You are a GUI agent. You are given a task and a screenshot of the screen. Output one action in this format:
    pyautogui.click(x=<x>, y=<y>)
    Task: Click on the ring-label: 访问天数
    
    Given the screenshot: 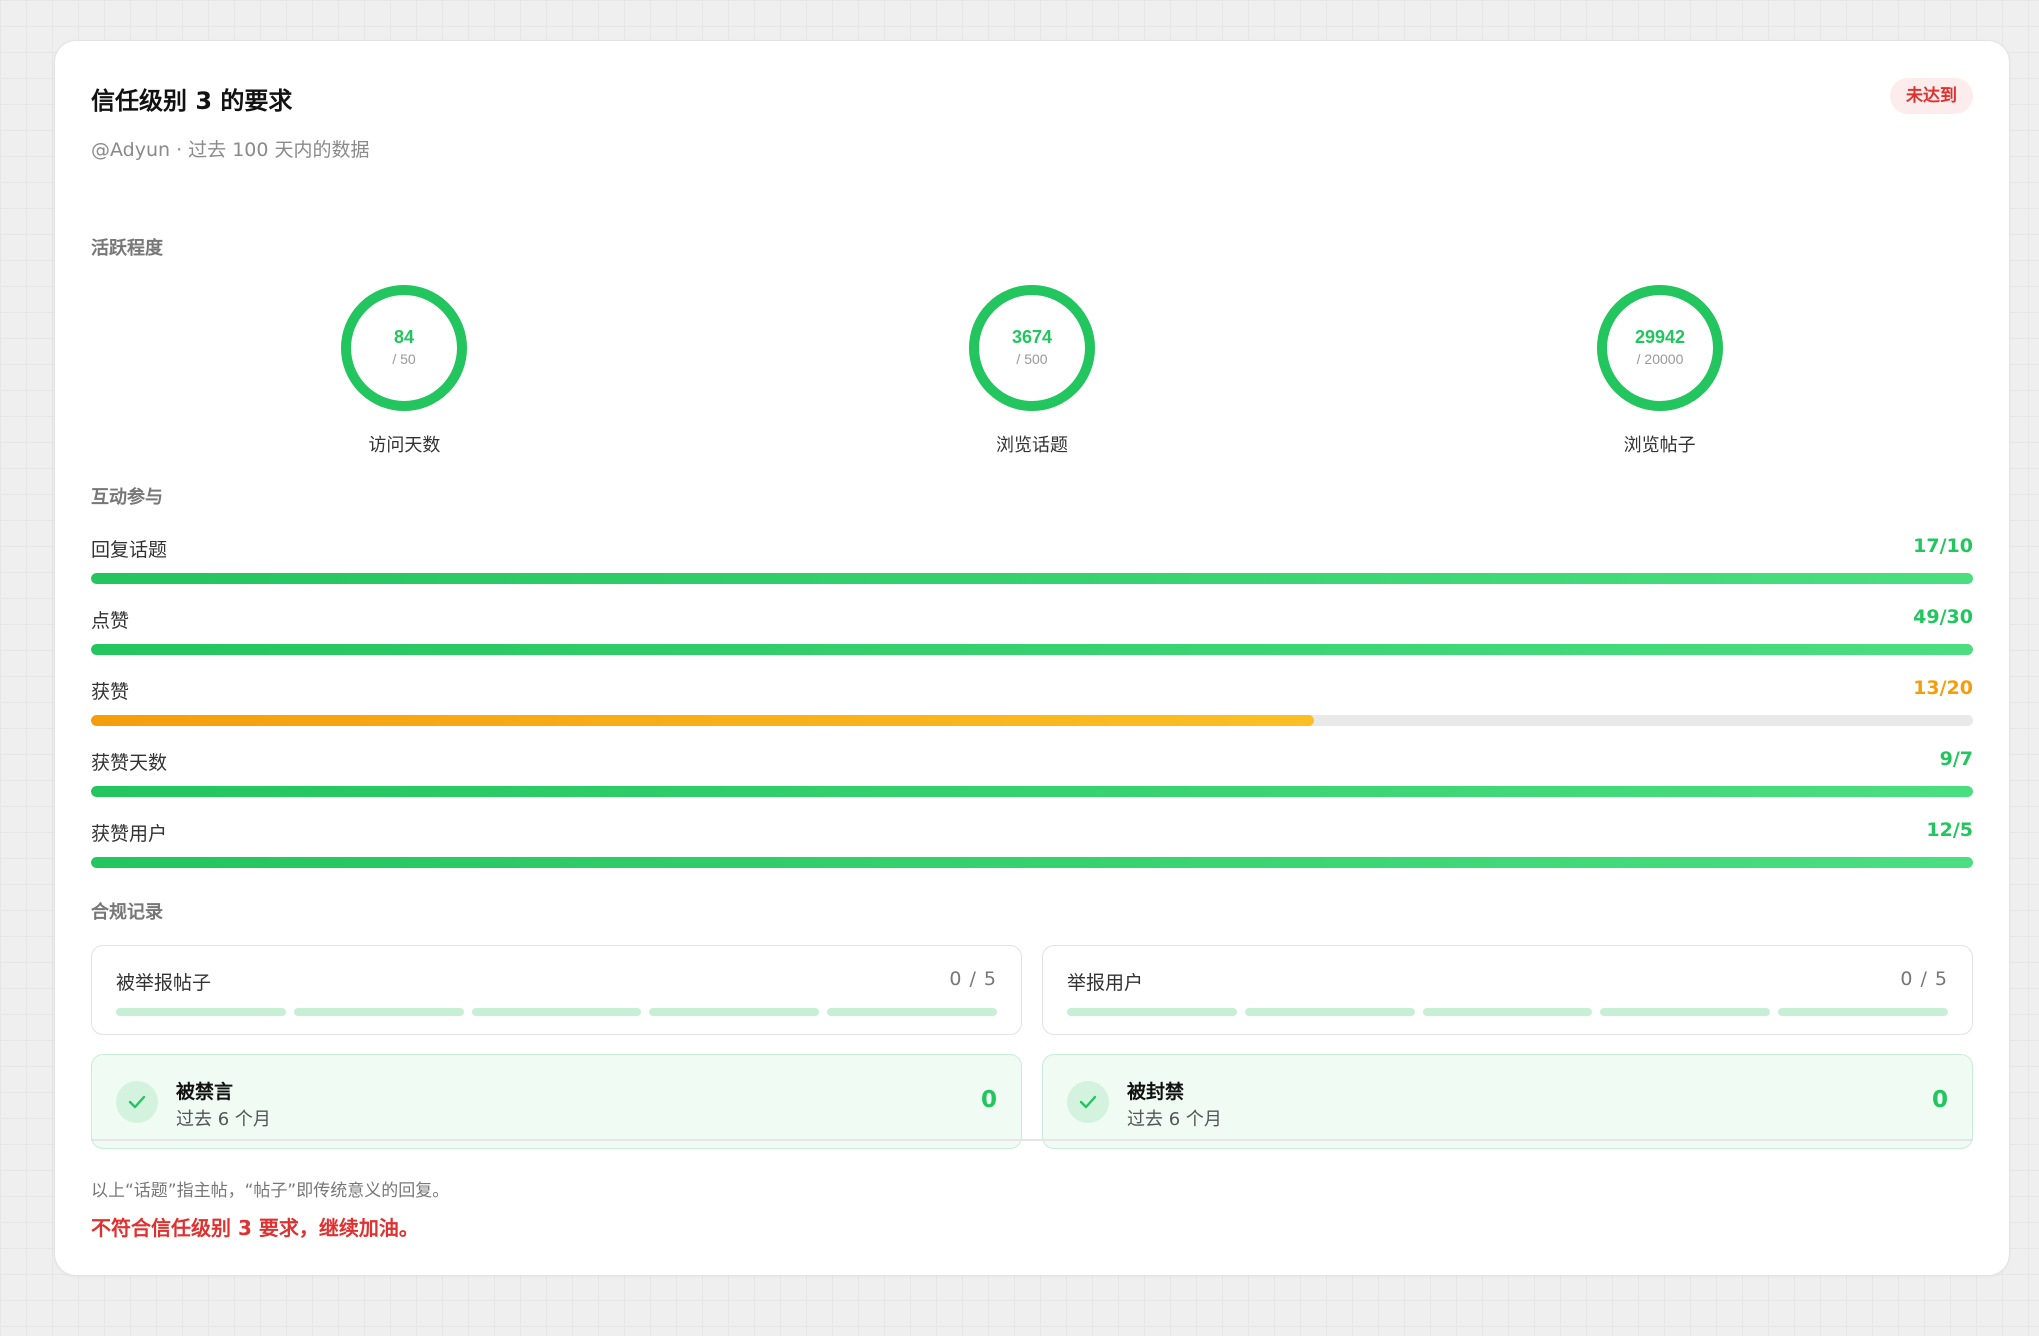 What is the action you would take?
    pyautogui.click(x=404, y=445)
    